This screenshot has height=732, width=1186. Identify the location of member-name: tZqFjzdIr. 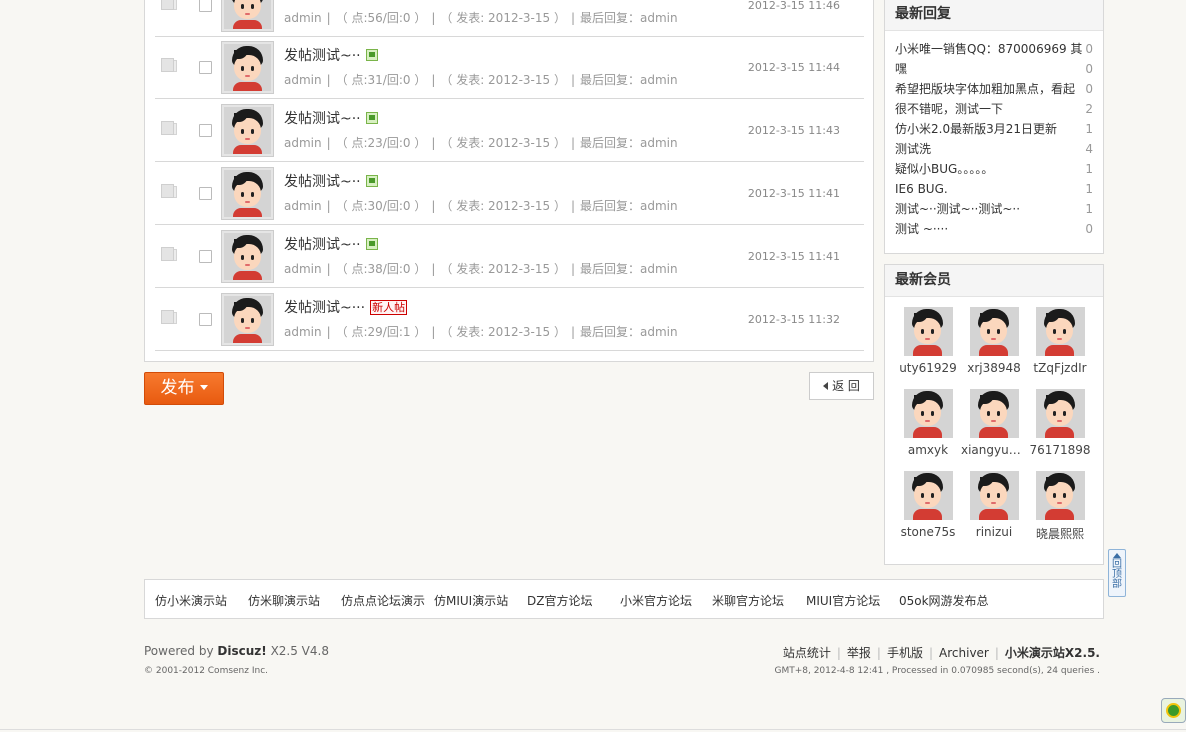
(1060, 368).